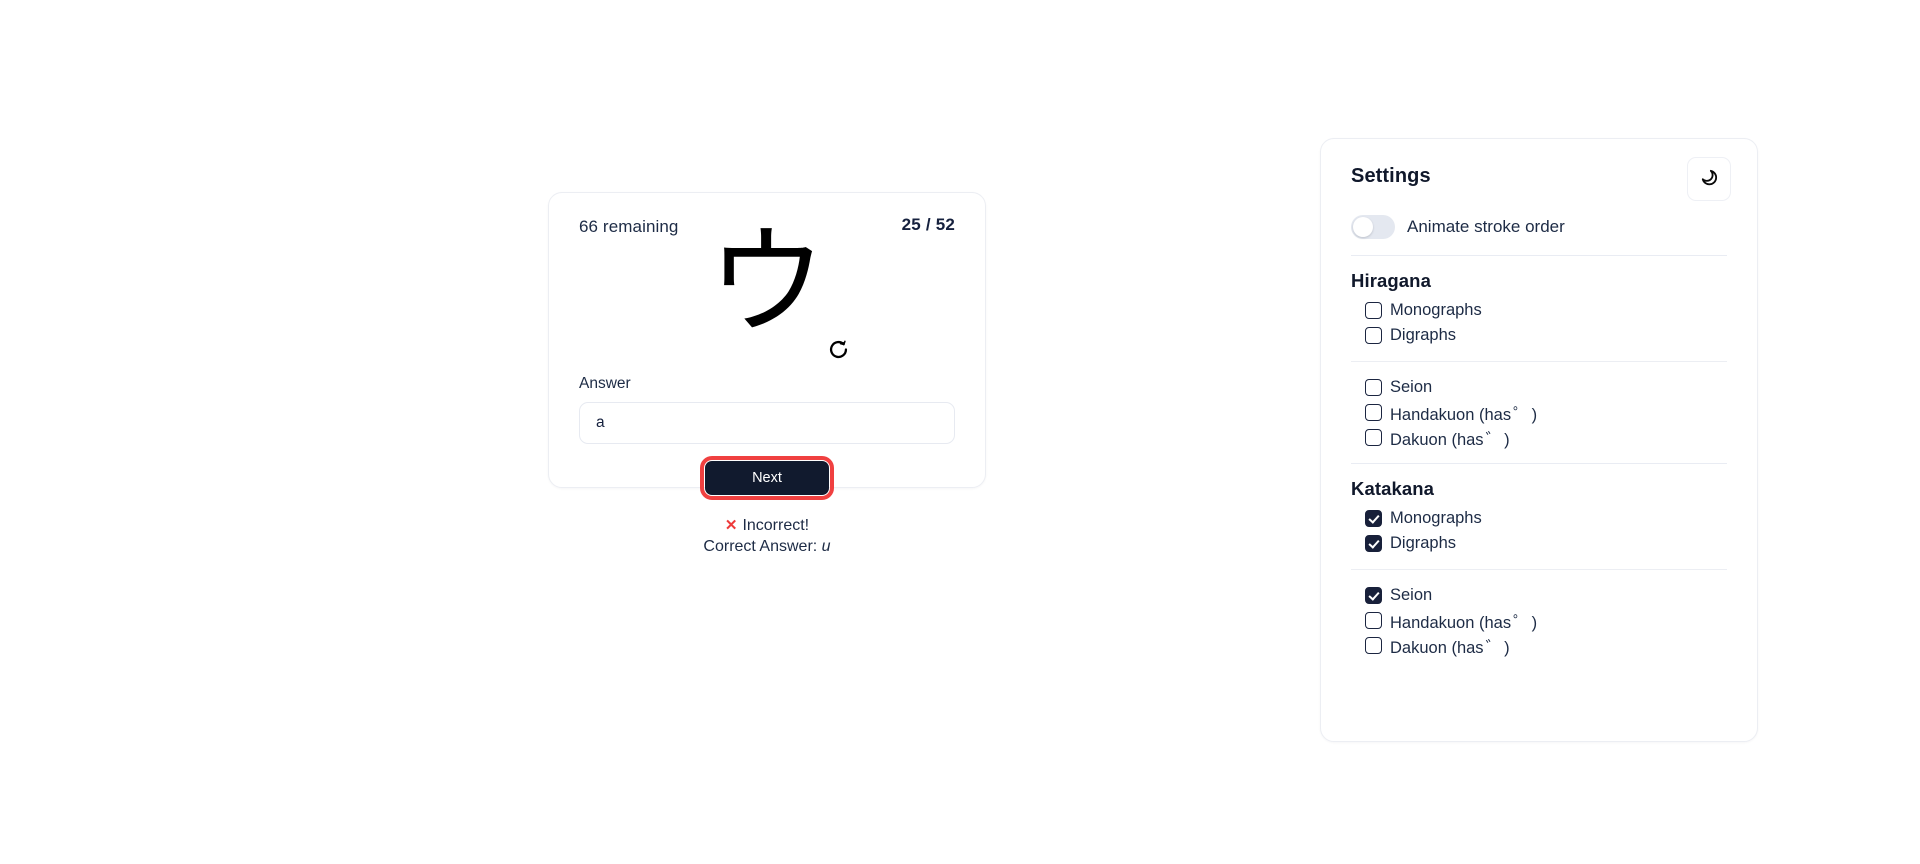  What do you see at coordinates (1423, 335) in the screenshot?
I see `hiragana-digraphs-label: Digraphs` at bounding box center [1423, 335].